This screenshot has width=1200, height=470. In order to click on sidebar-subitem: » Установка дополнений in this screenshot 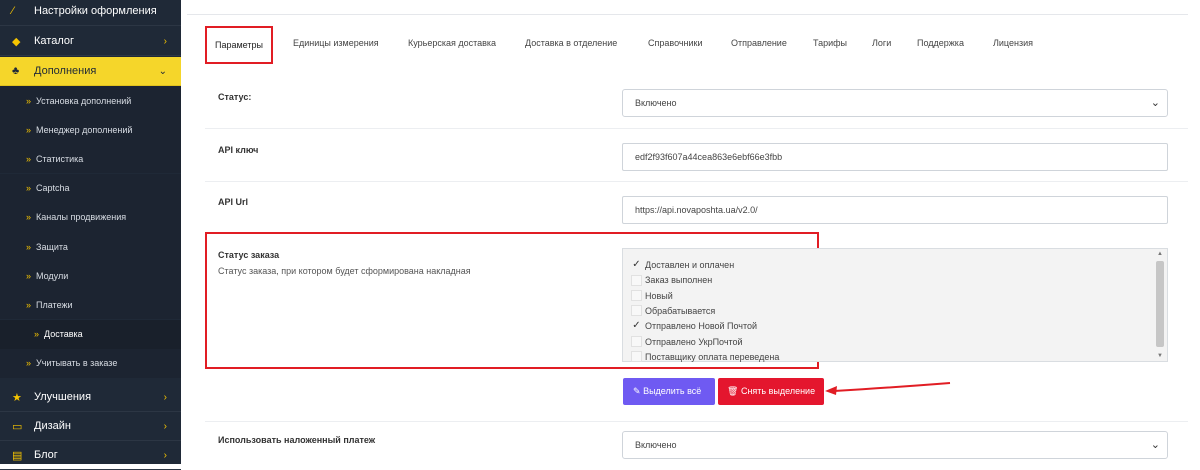, I will do `click(90, 100)`.